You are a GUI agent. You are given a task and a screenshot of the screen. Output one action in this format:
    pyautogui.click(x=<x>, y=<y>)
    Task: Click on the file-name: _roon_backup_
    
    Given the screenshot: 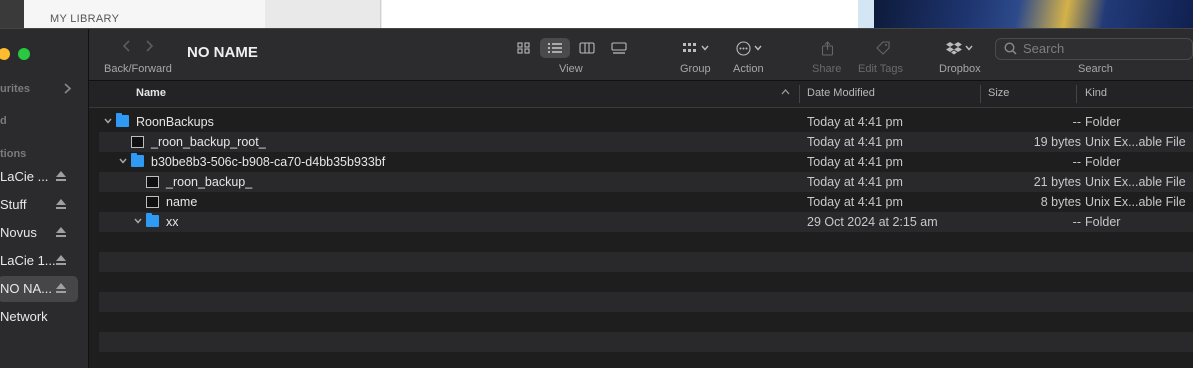 What is the action you would take?
    pyautogui.click(x=209, y=182)
    